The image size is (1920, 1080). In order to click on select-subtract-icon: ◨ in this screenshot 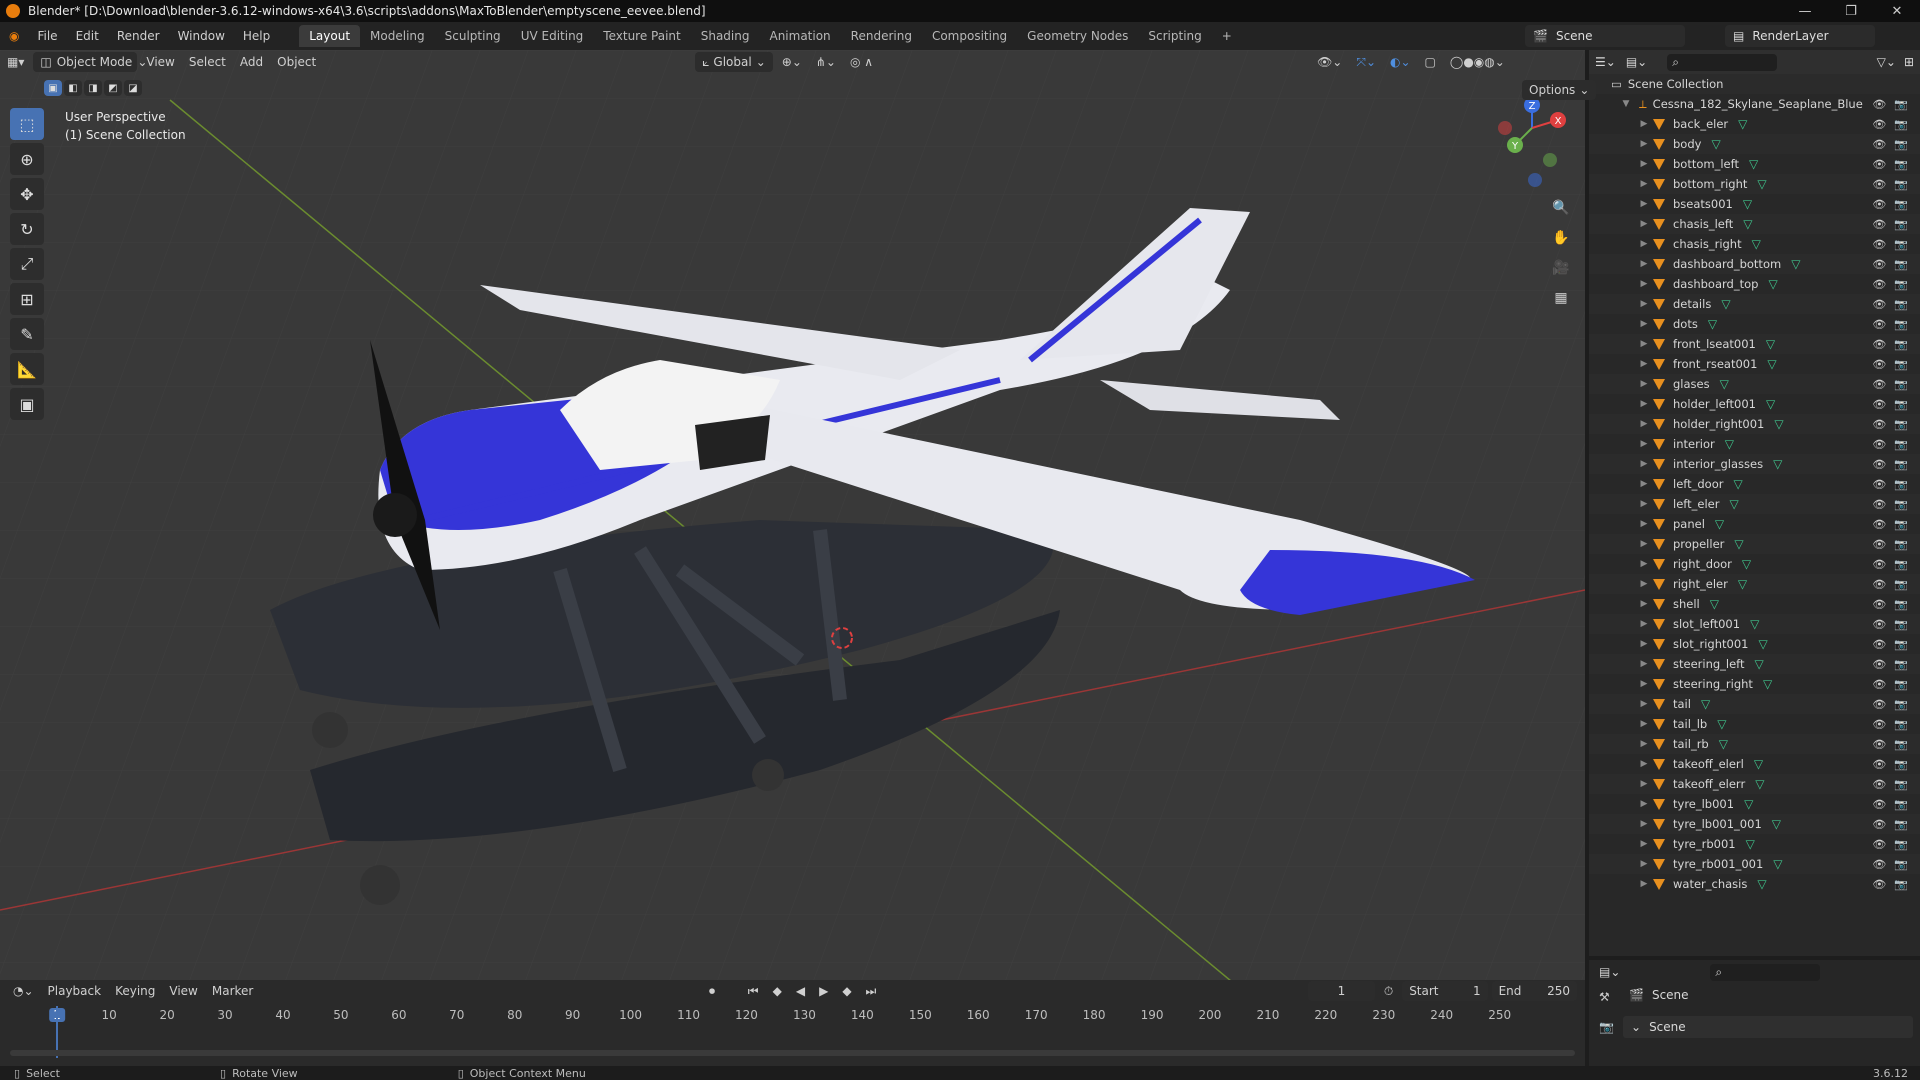, I will do `click(93, 88)`.